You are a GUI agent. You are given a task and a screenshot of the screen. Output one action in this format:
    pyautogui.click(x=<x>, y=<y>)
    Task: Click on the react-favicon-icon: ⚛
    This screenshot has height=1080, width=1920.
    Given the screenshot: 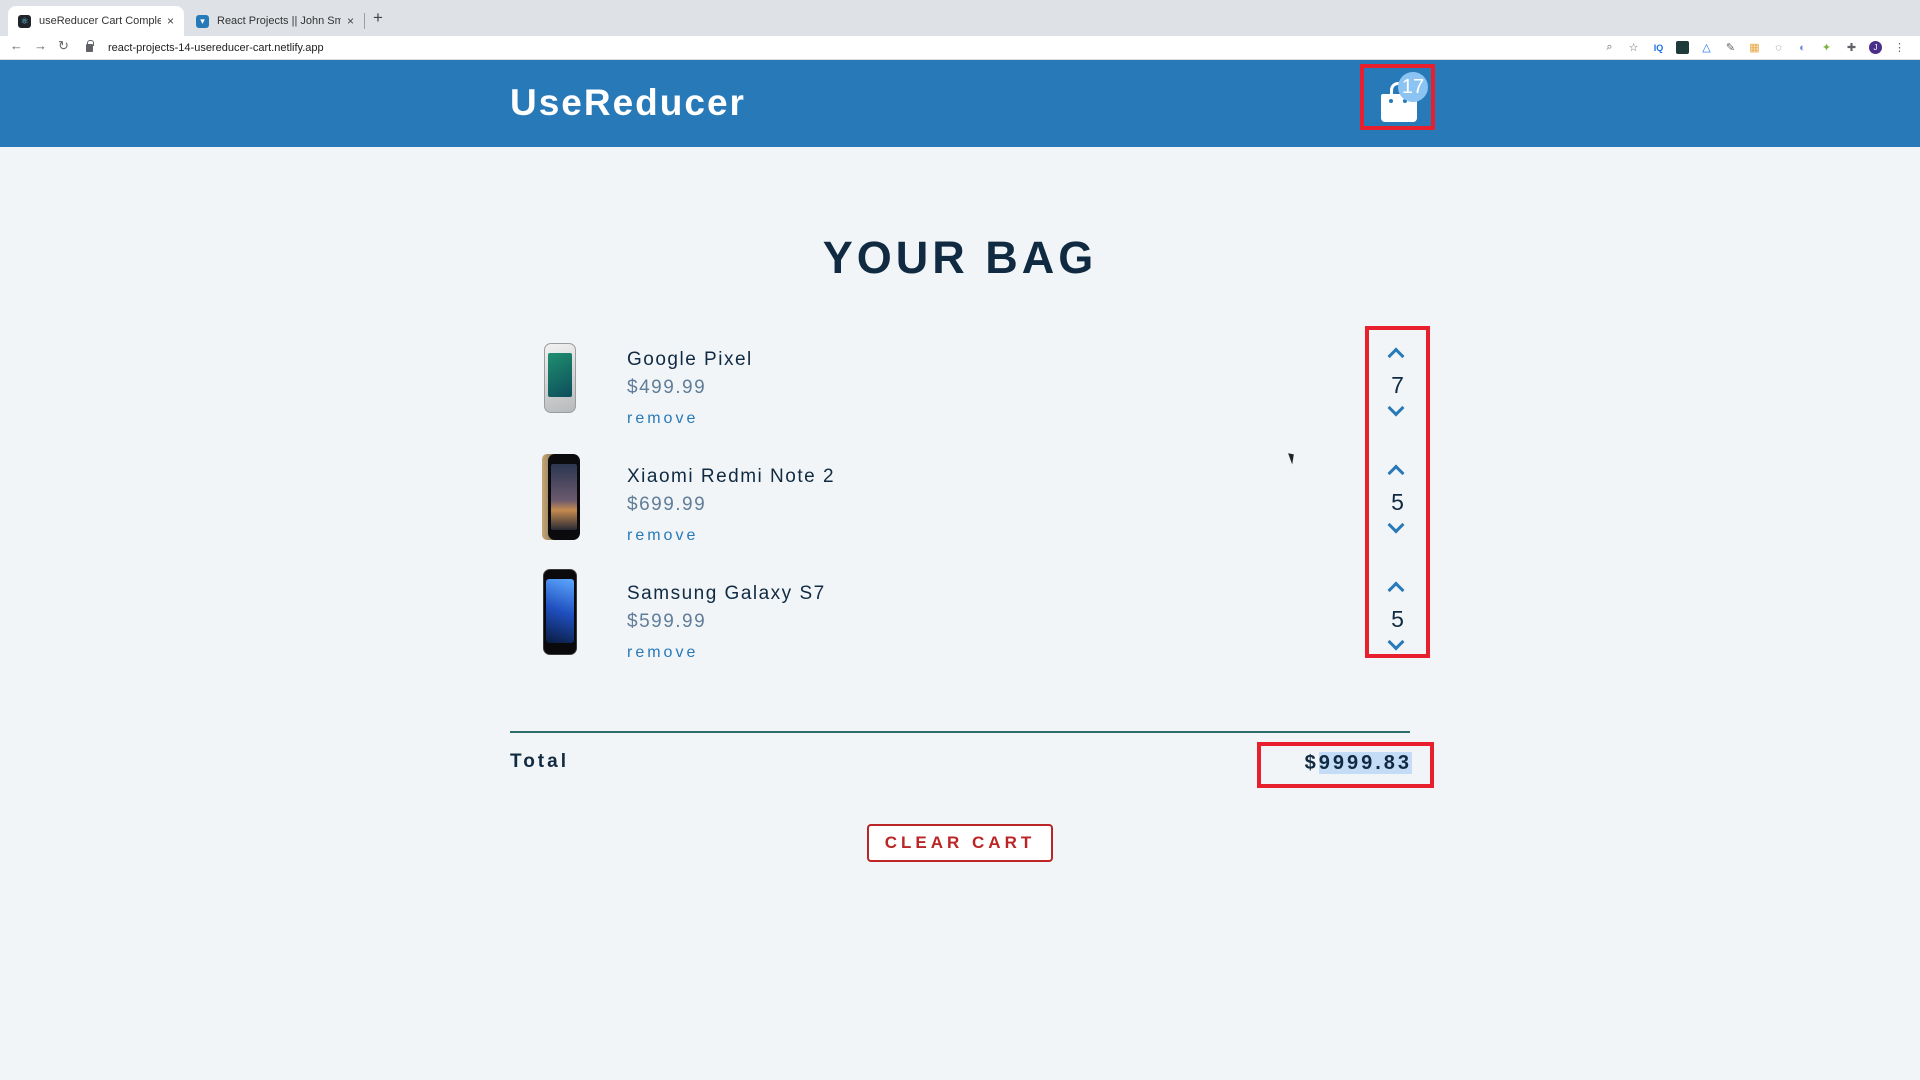 What is the action you would take?
    pyautogui.click(x=24, y=21)
    